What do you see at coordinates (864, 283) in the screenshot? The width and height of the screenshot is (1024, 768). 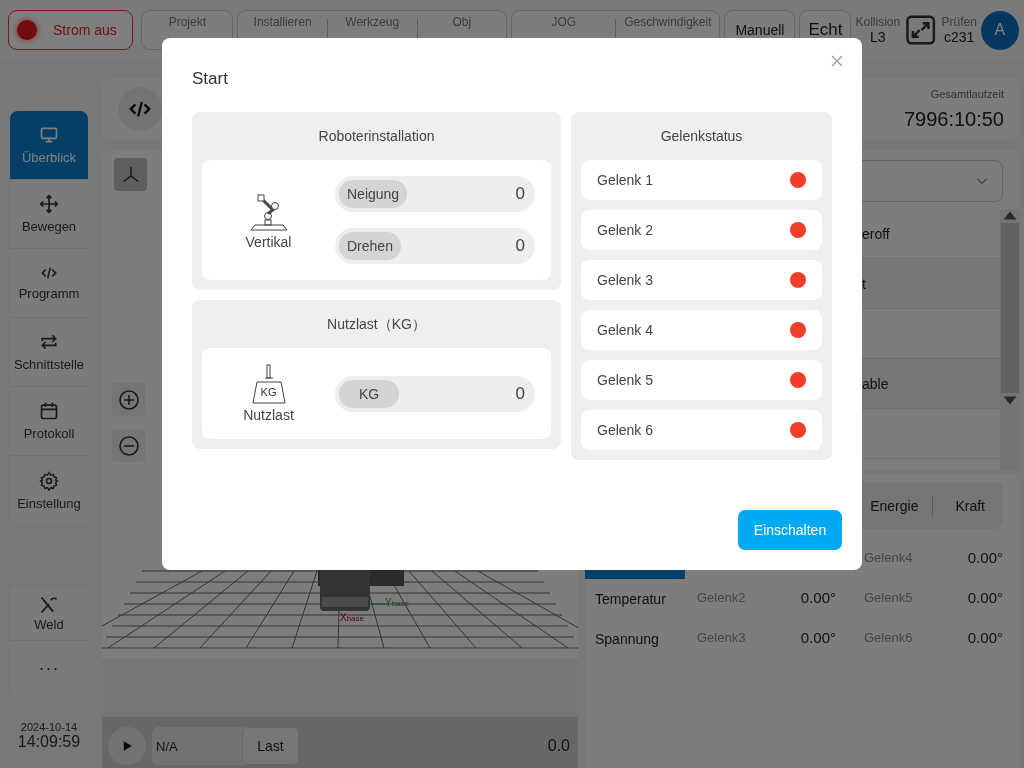 I see `row-text: t` at bounding box center [864, 283].